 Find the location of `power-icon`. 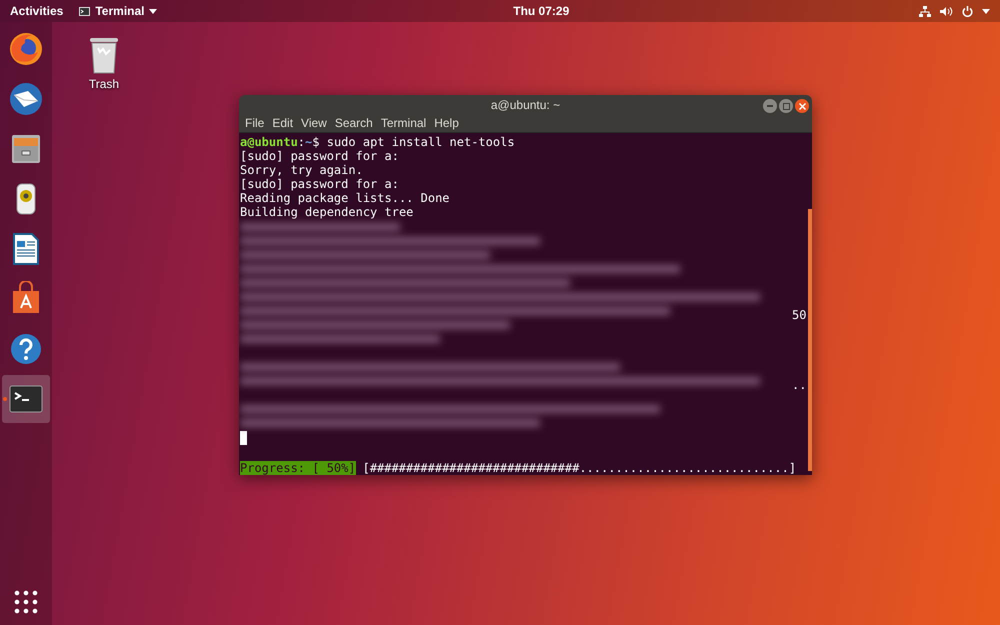

power-icon is located at coordinates (967, 11).